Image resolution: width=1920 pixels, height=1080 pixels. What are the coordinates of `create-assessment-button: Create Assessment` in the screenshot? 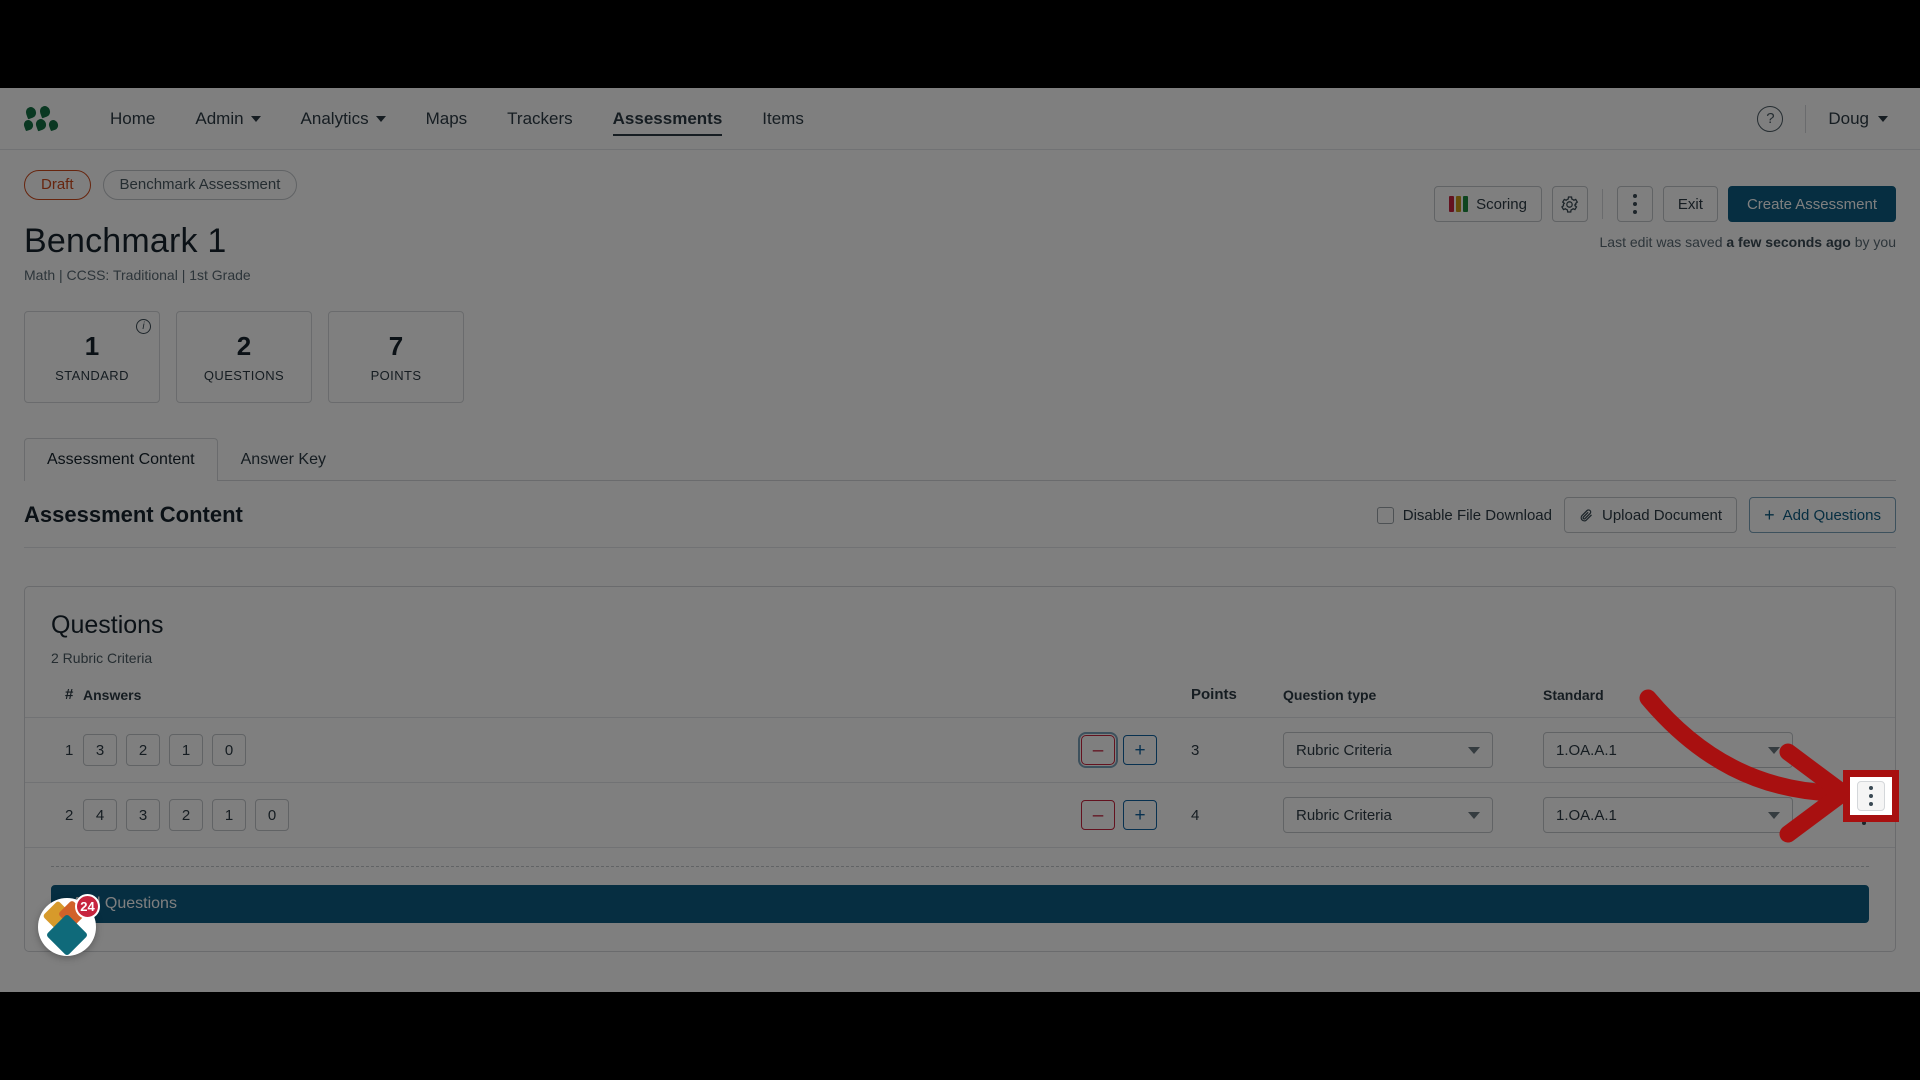 It's located at (1811, 204).